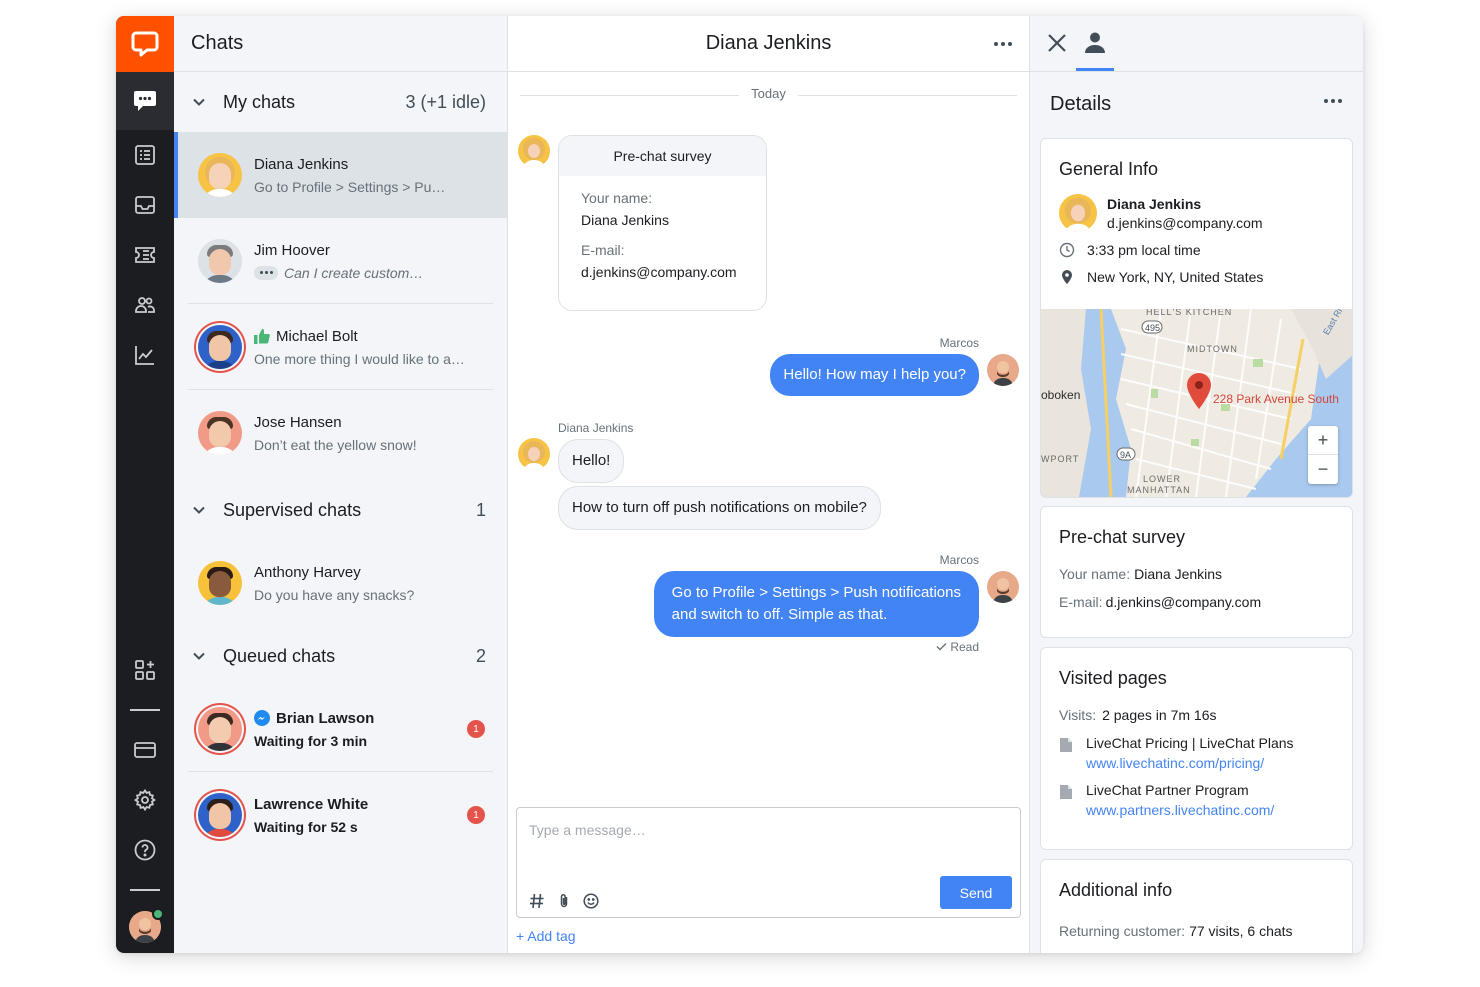  I want to click on visited-page-title: LiveChat Partner Program, so click(1167, 790).